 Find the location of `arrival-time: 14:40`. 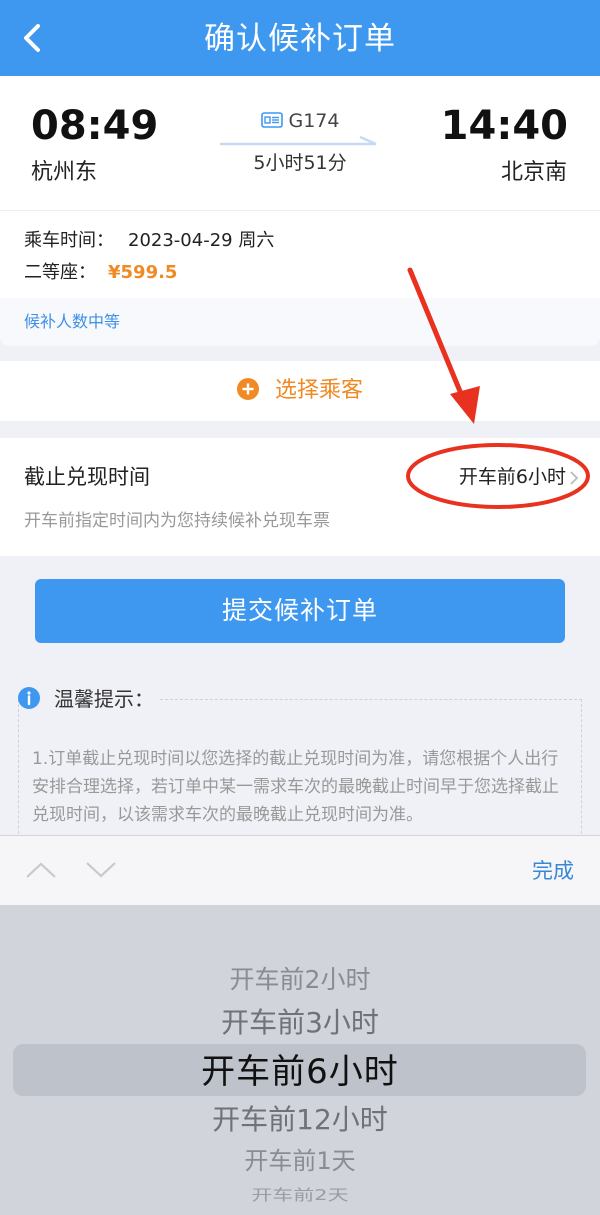

arrival-time: 14:40 is located at coordinates (504, 126).